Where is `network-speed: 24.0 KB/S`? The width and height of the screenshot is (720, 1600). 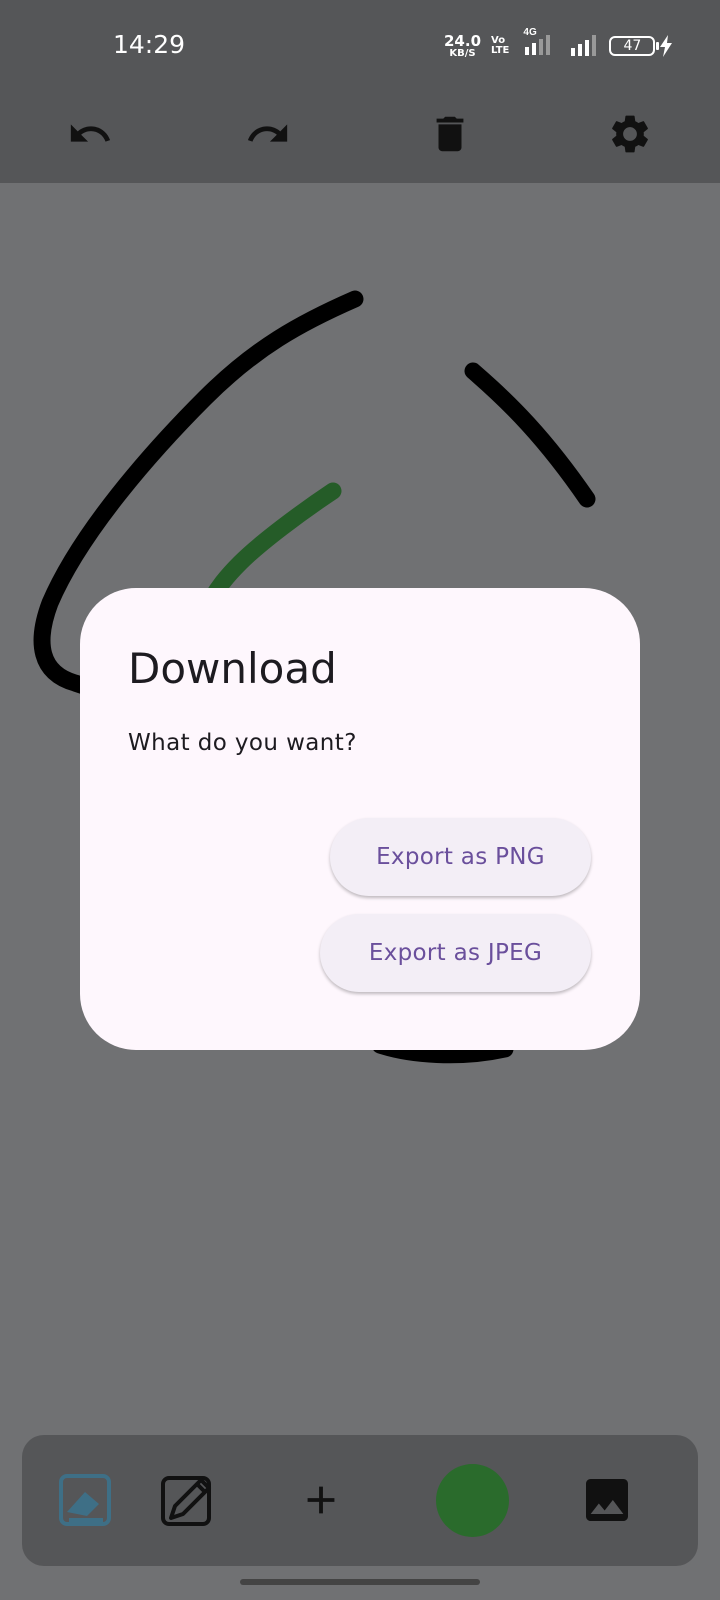
network-speed: 24.0 KB/S is located at coordinates (463, 45).